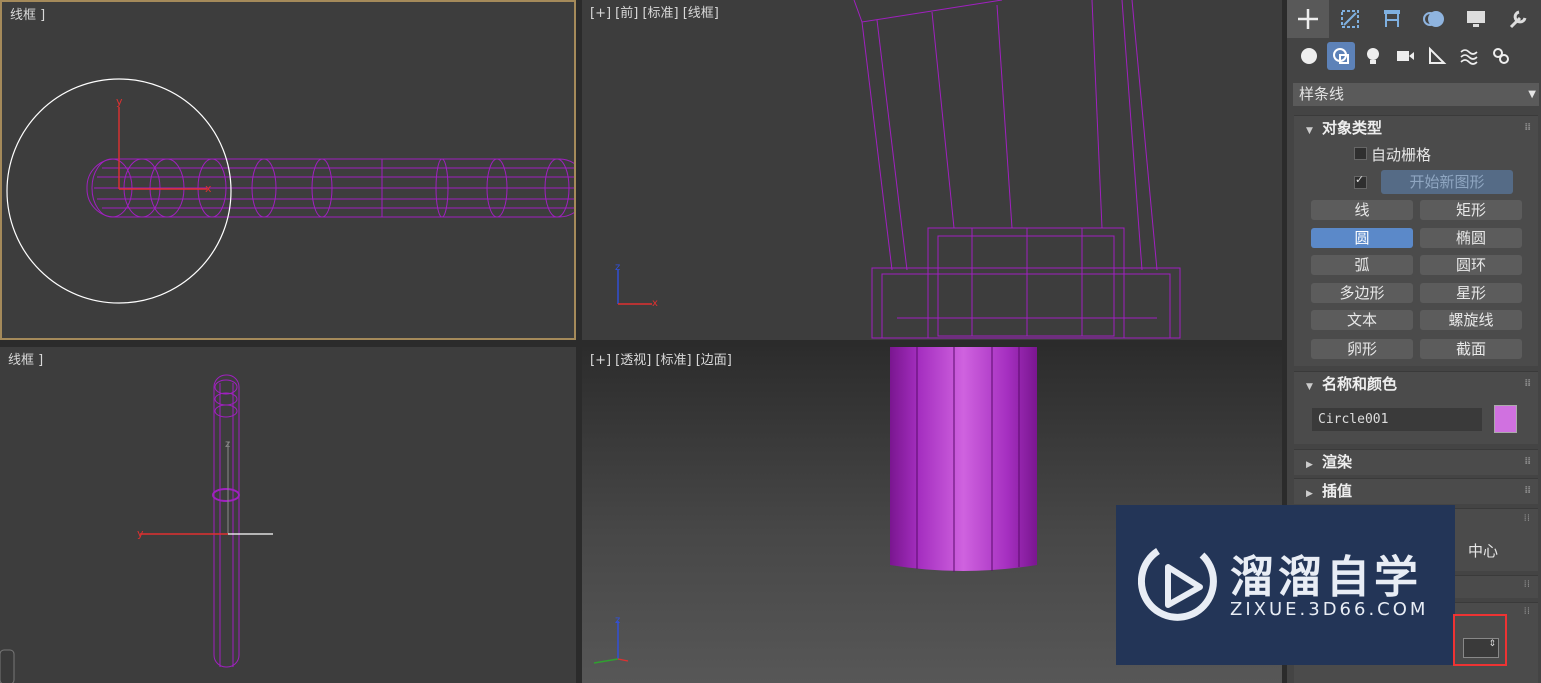  What do you see at coordinates (1471, 265) in the screenshot?
I see `donut-button: 圆环` at bounding box center [1471, 265].